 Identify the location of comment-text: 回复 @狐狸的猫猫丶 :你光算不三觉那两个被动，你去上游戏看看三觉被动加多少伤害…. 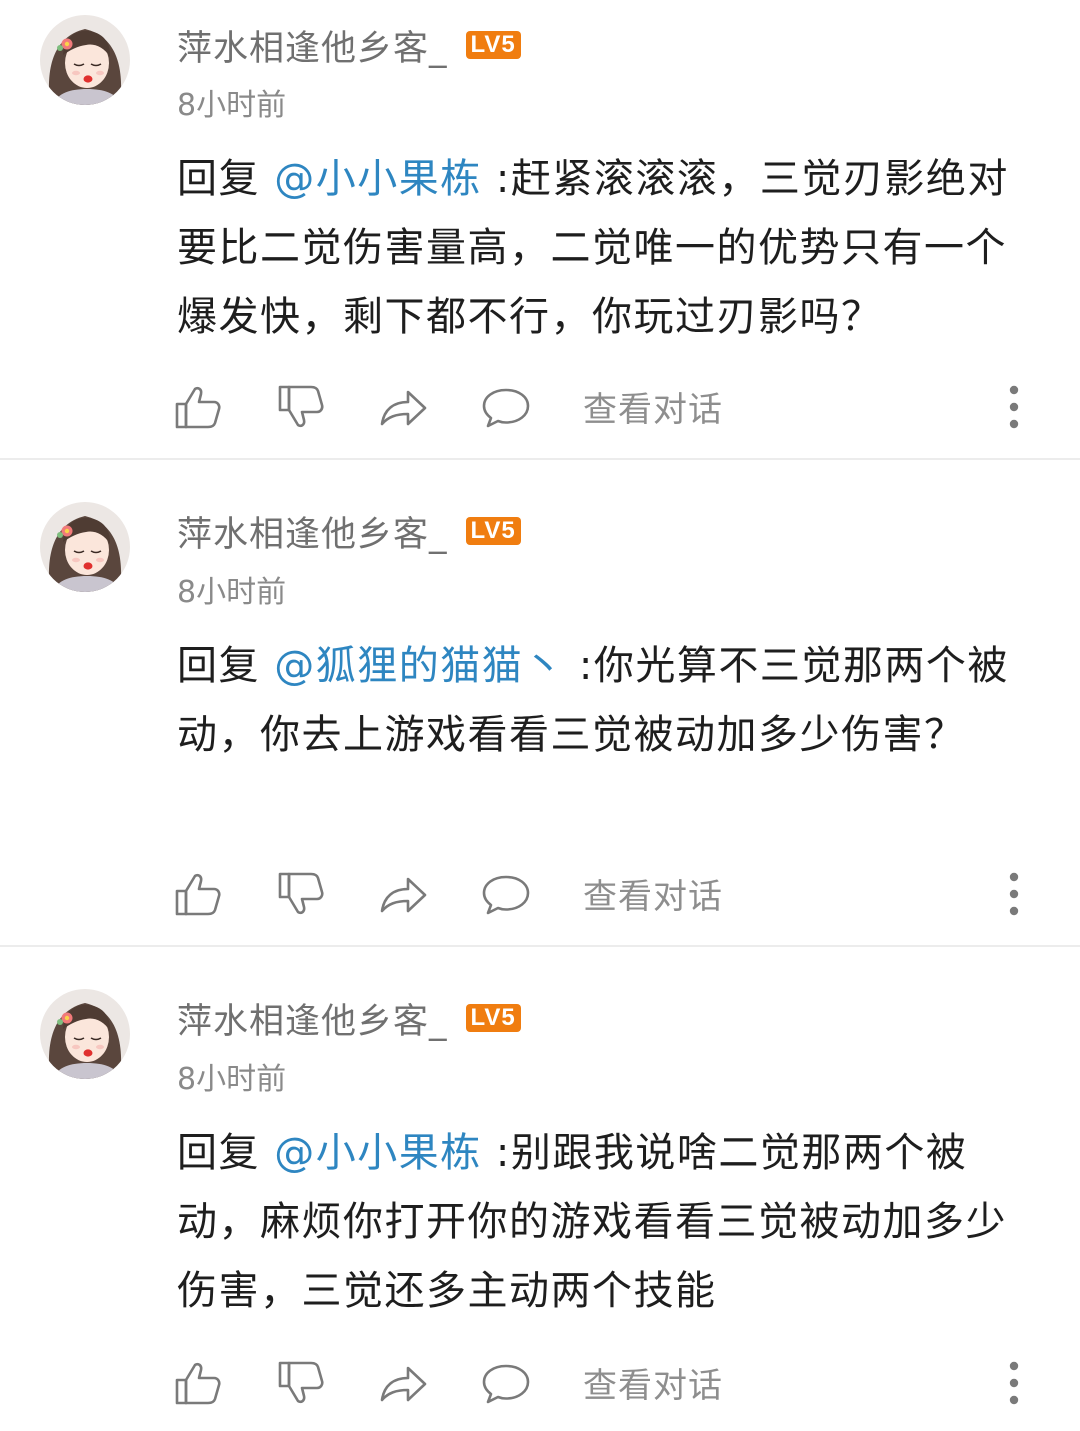
(607, 701).